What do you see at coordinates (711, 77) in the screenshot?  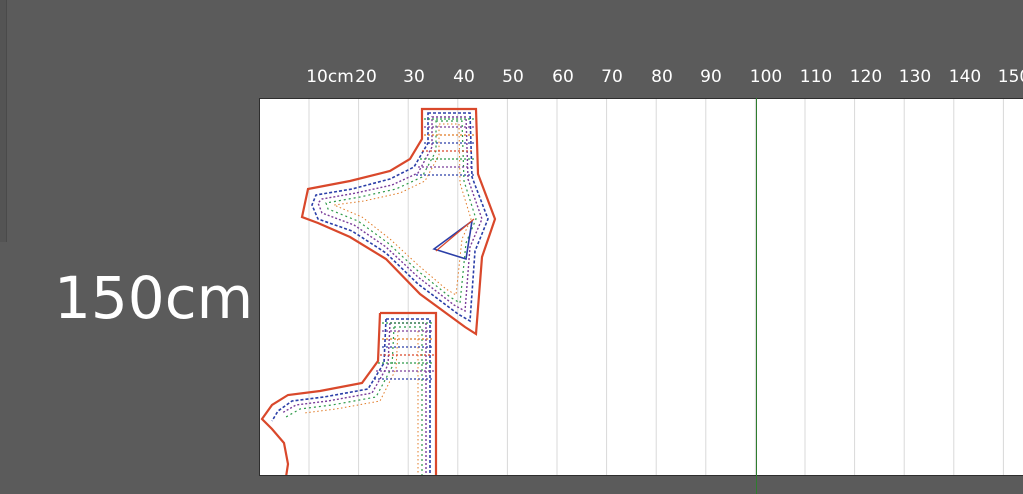 I see `ruler-label: 90` at bounding box center [711, 77].